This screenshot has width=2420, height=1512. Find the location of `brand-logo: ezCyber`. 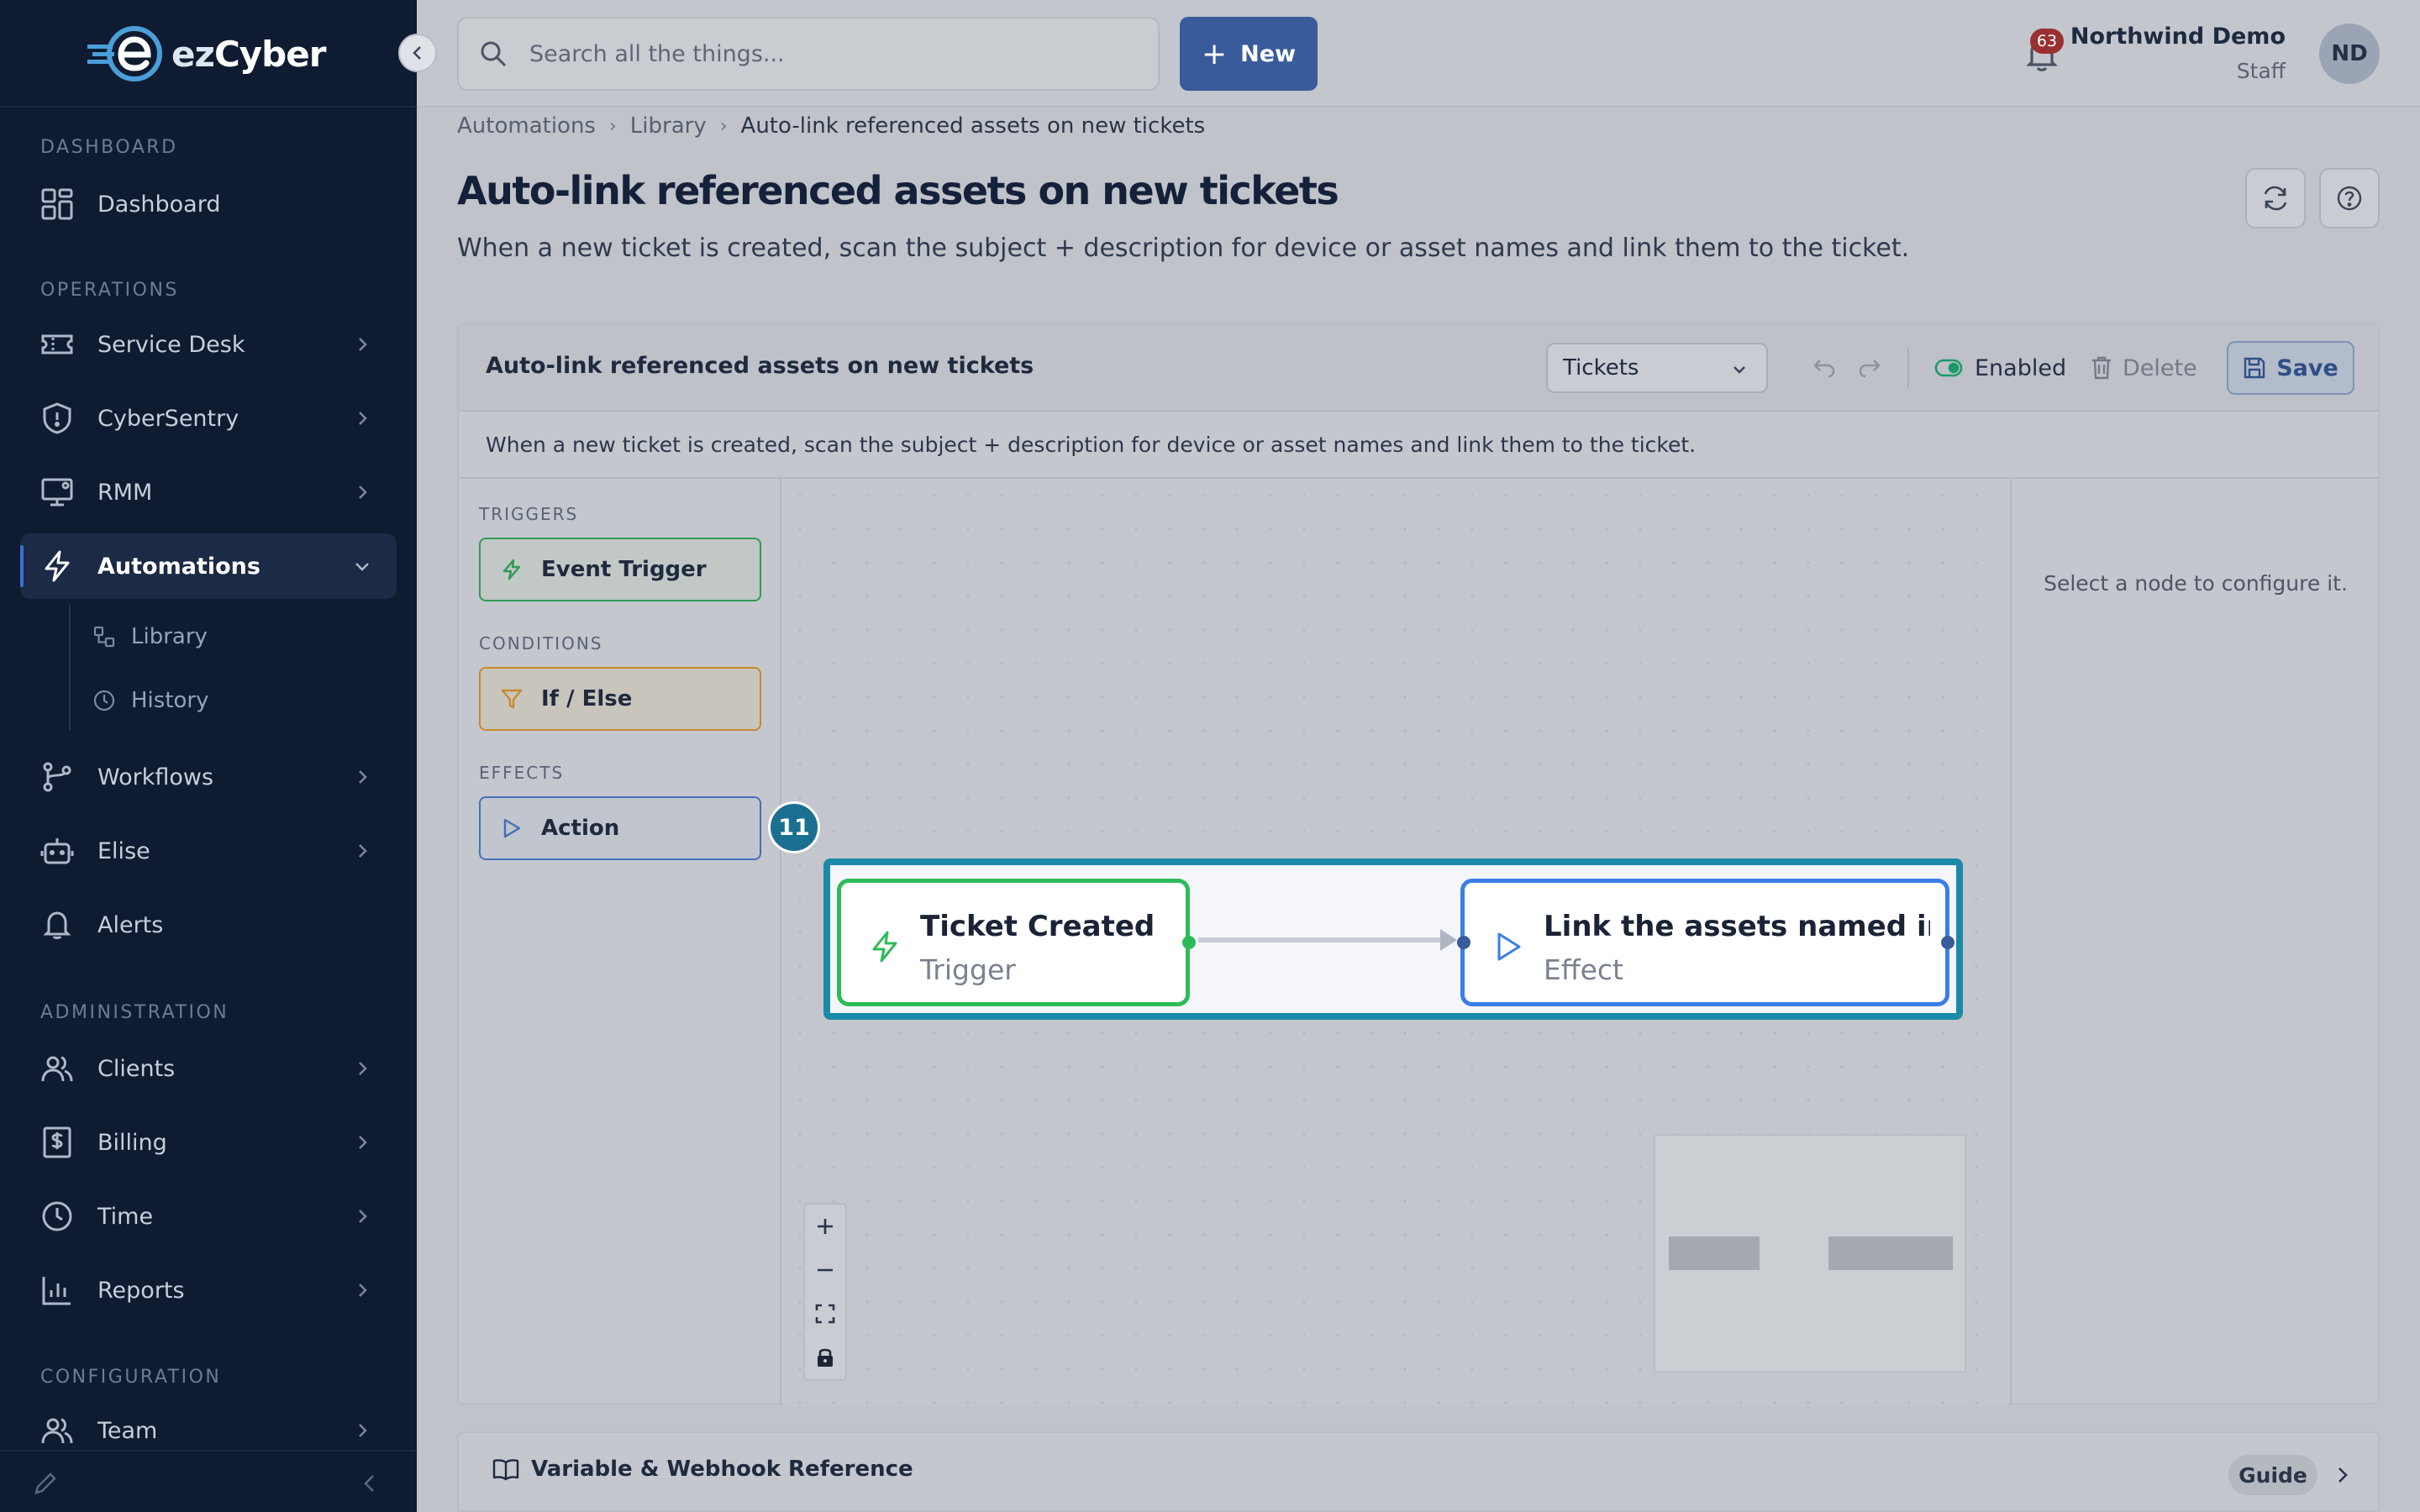

brand-logo: ezCyber is located at coordinates (206, 53).